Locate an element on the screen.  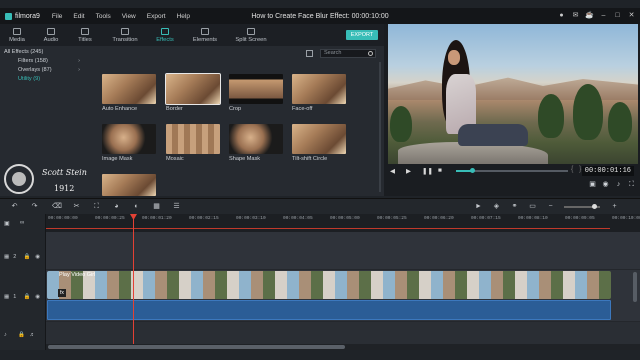
zoom-out-icon: − is located at coordinates (550, 206).